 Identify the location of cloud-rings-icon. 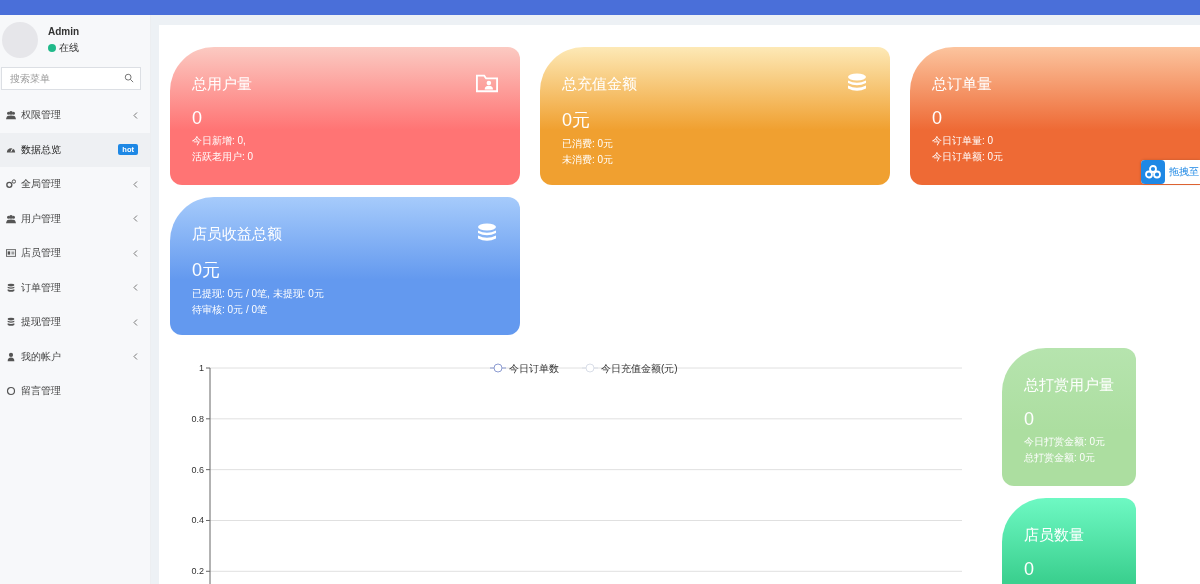
(1153, 172).